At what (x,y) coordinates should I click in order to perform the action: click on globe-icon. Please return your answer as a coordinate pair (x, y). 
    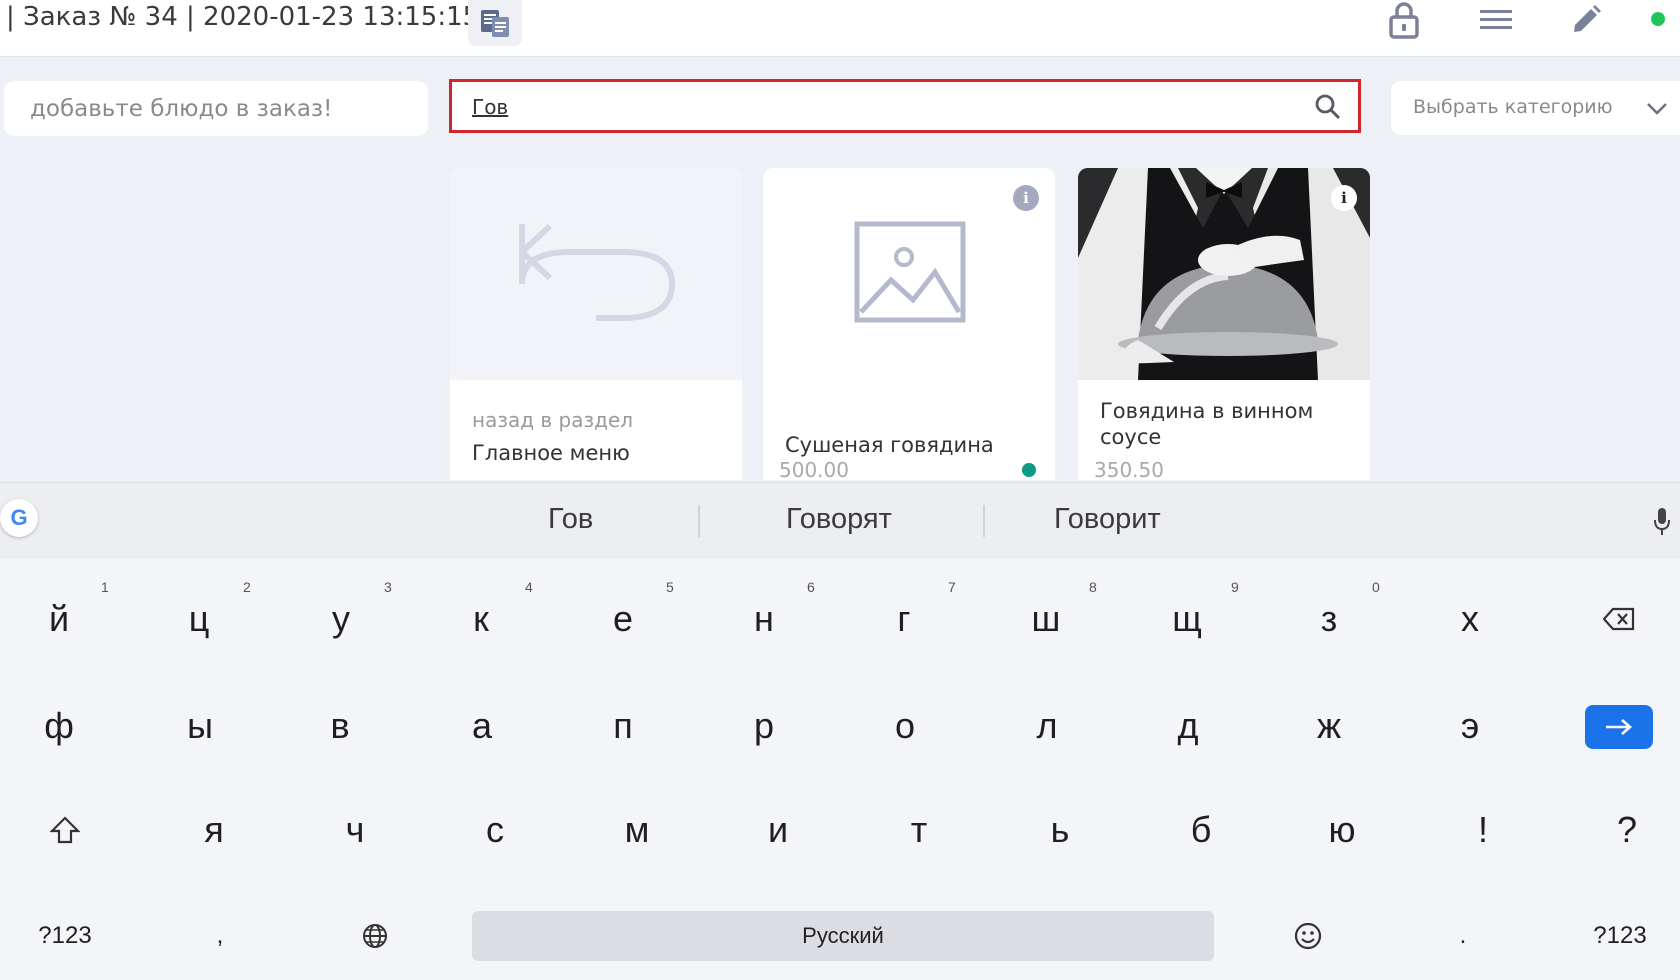
    Looking at the image, I should click on (375, 936).